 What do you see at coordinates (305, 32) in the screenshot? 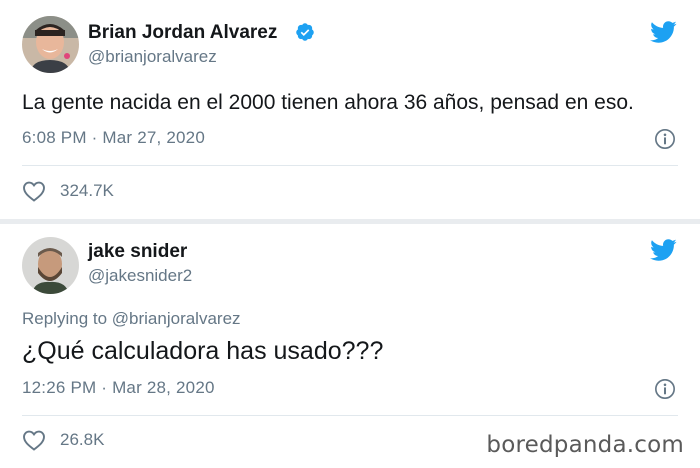
I see `verified-badge-icon` at bounding box center [305, 32].